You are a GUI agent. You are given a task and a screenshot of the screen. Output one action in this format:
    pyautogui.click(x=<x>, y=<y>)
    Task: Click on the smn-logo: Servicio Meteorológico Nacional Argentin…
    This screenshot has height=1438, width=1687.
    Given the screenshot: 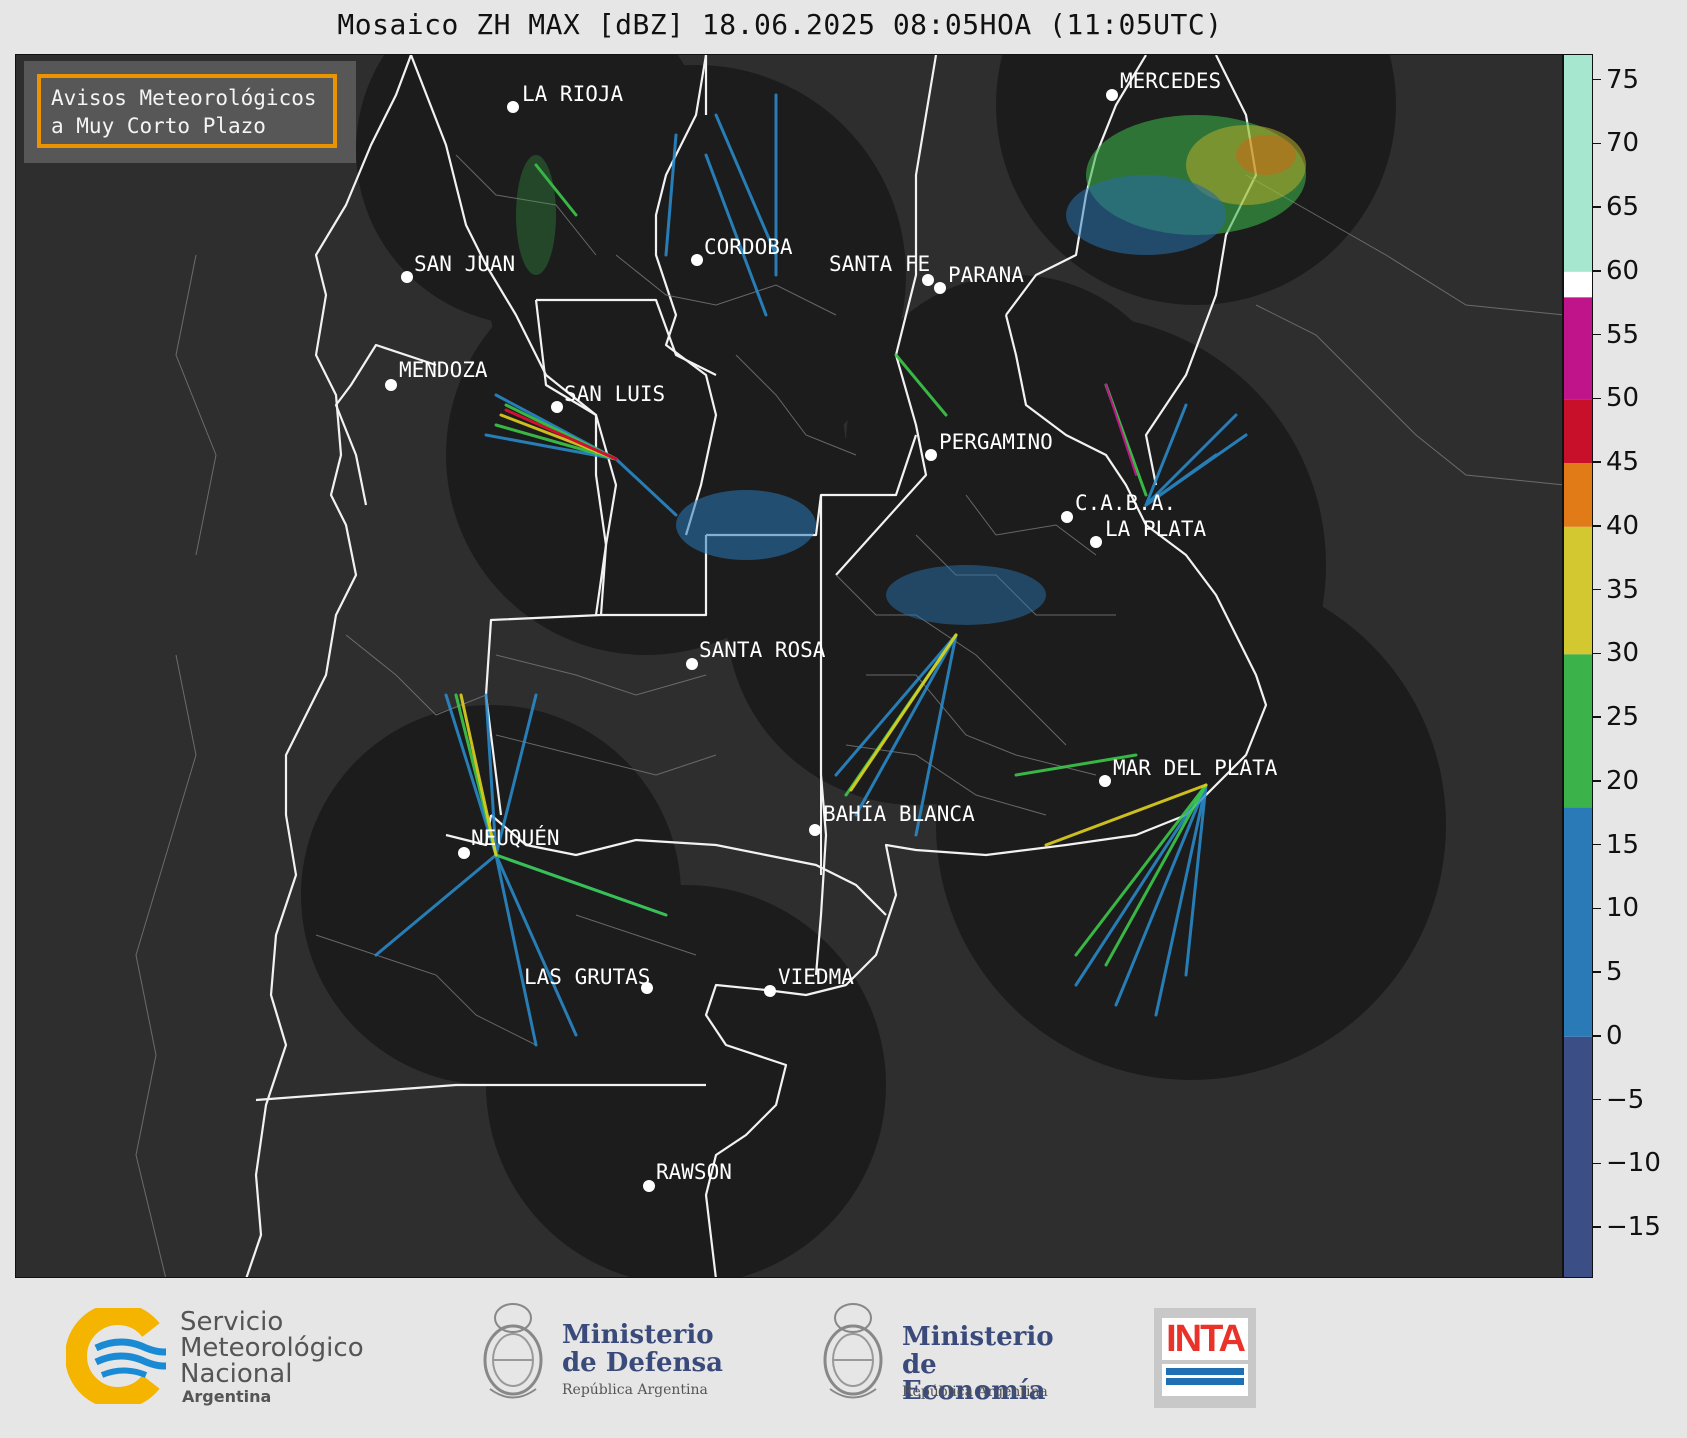 What is the action you would take?
    pyautogui.click(x=226, y=1356)
    